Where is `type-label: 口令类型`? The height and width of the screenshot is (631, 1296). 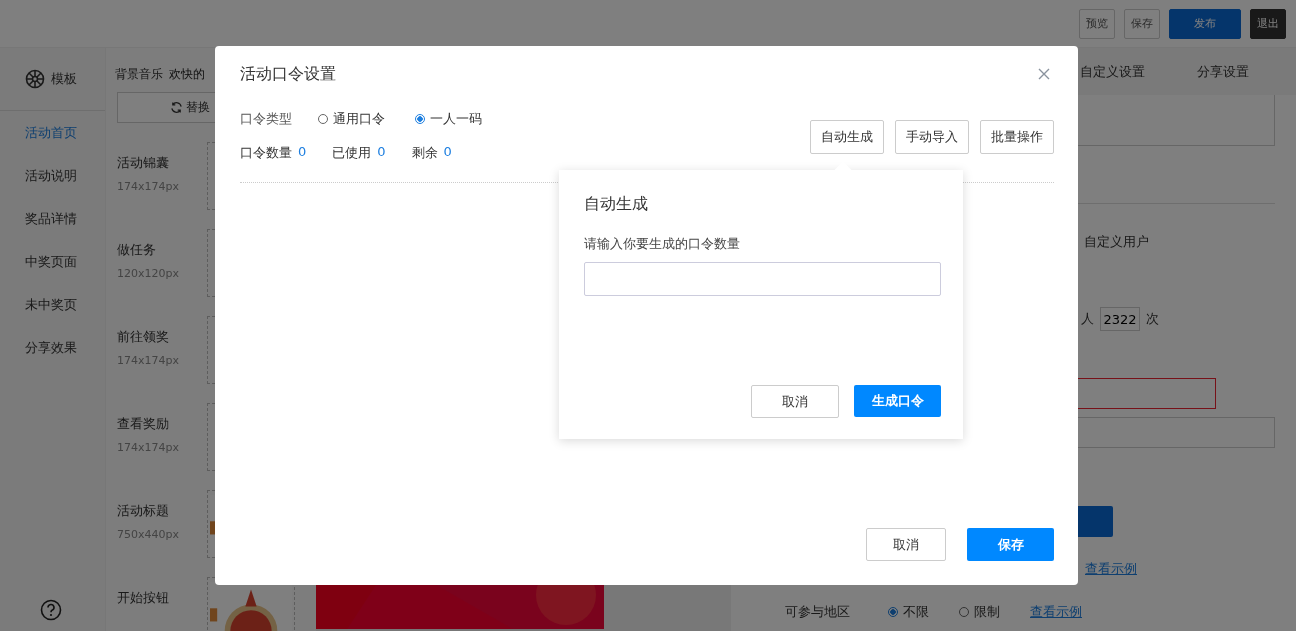
type-label: 口令类型 is located at coordinates (266, 119).